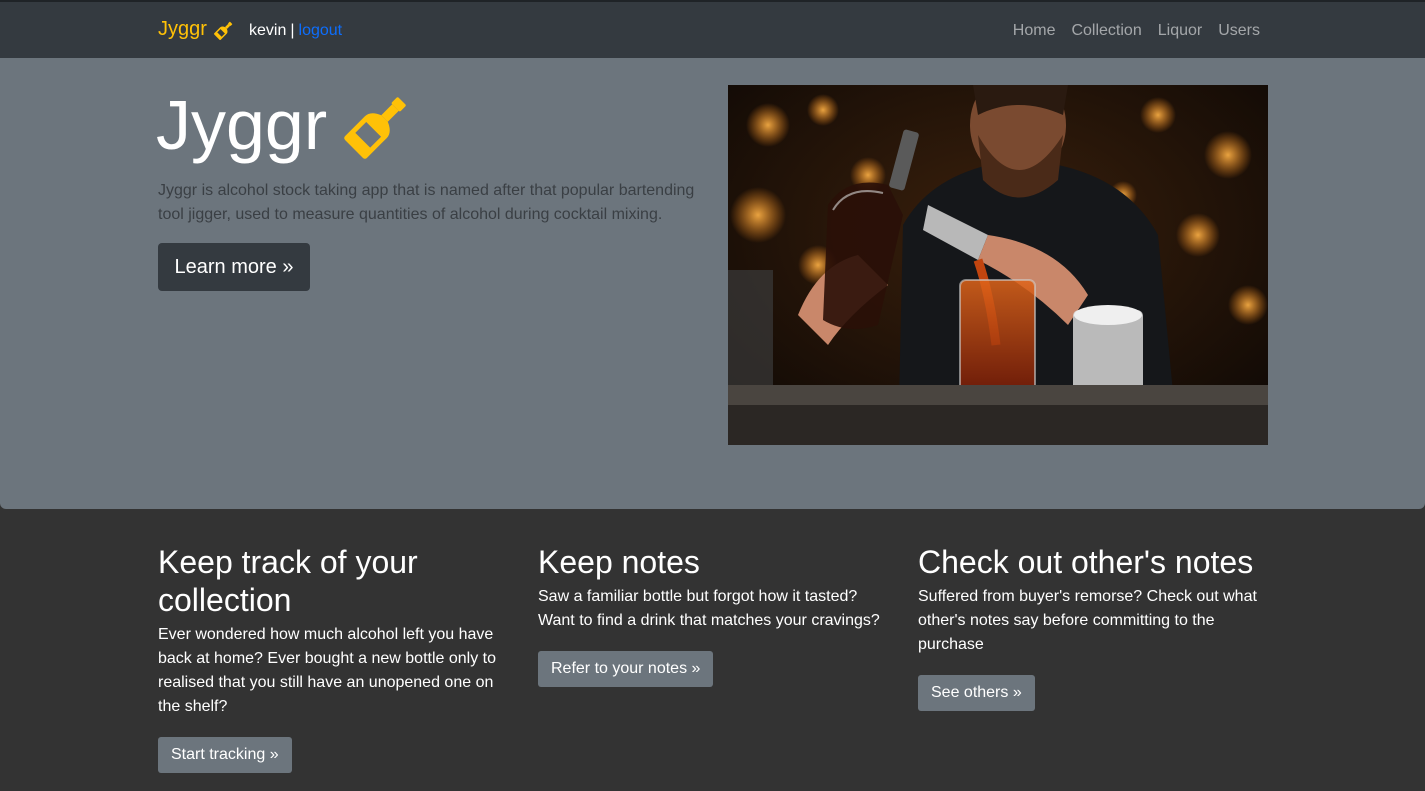 The height and width of the screenshot is (791, 1425). I want to click on see-others-button: See others », so click(976, 693).